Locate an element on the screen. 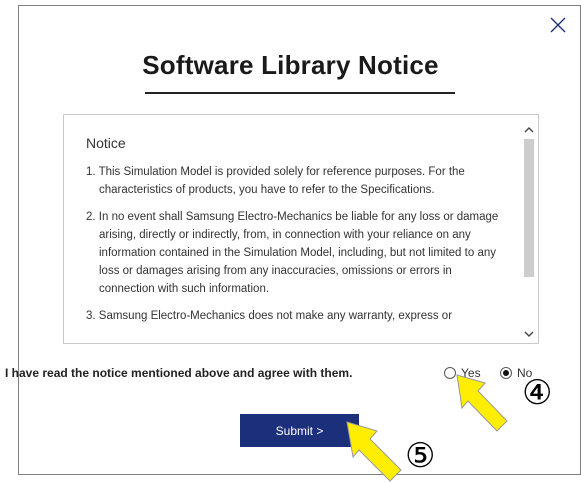 This screenshot has width=581, height=483. notice-scrollbar is located at coordinates (528, 229).